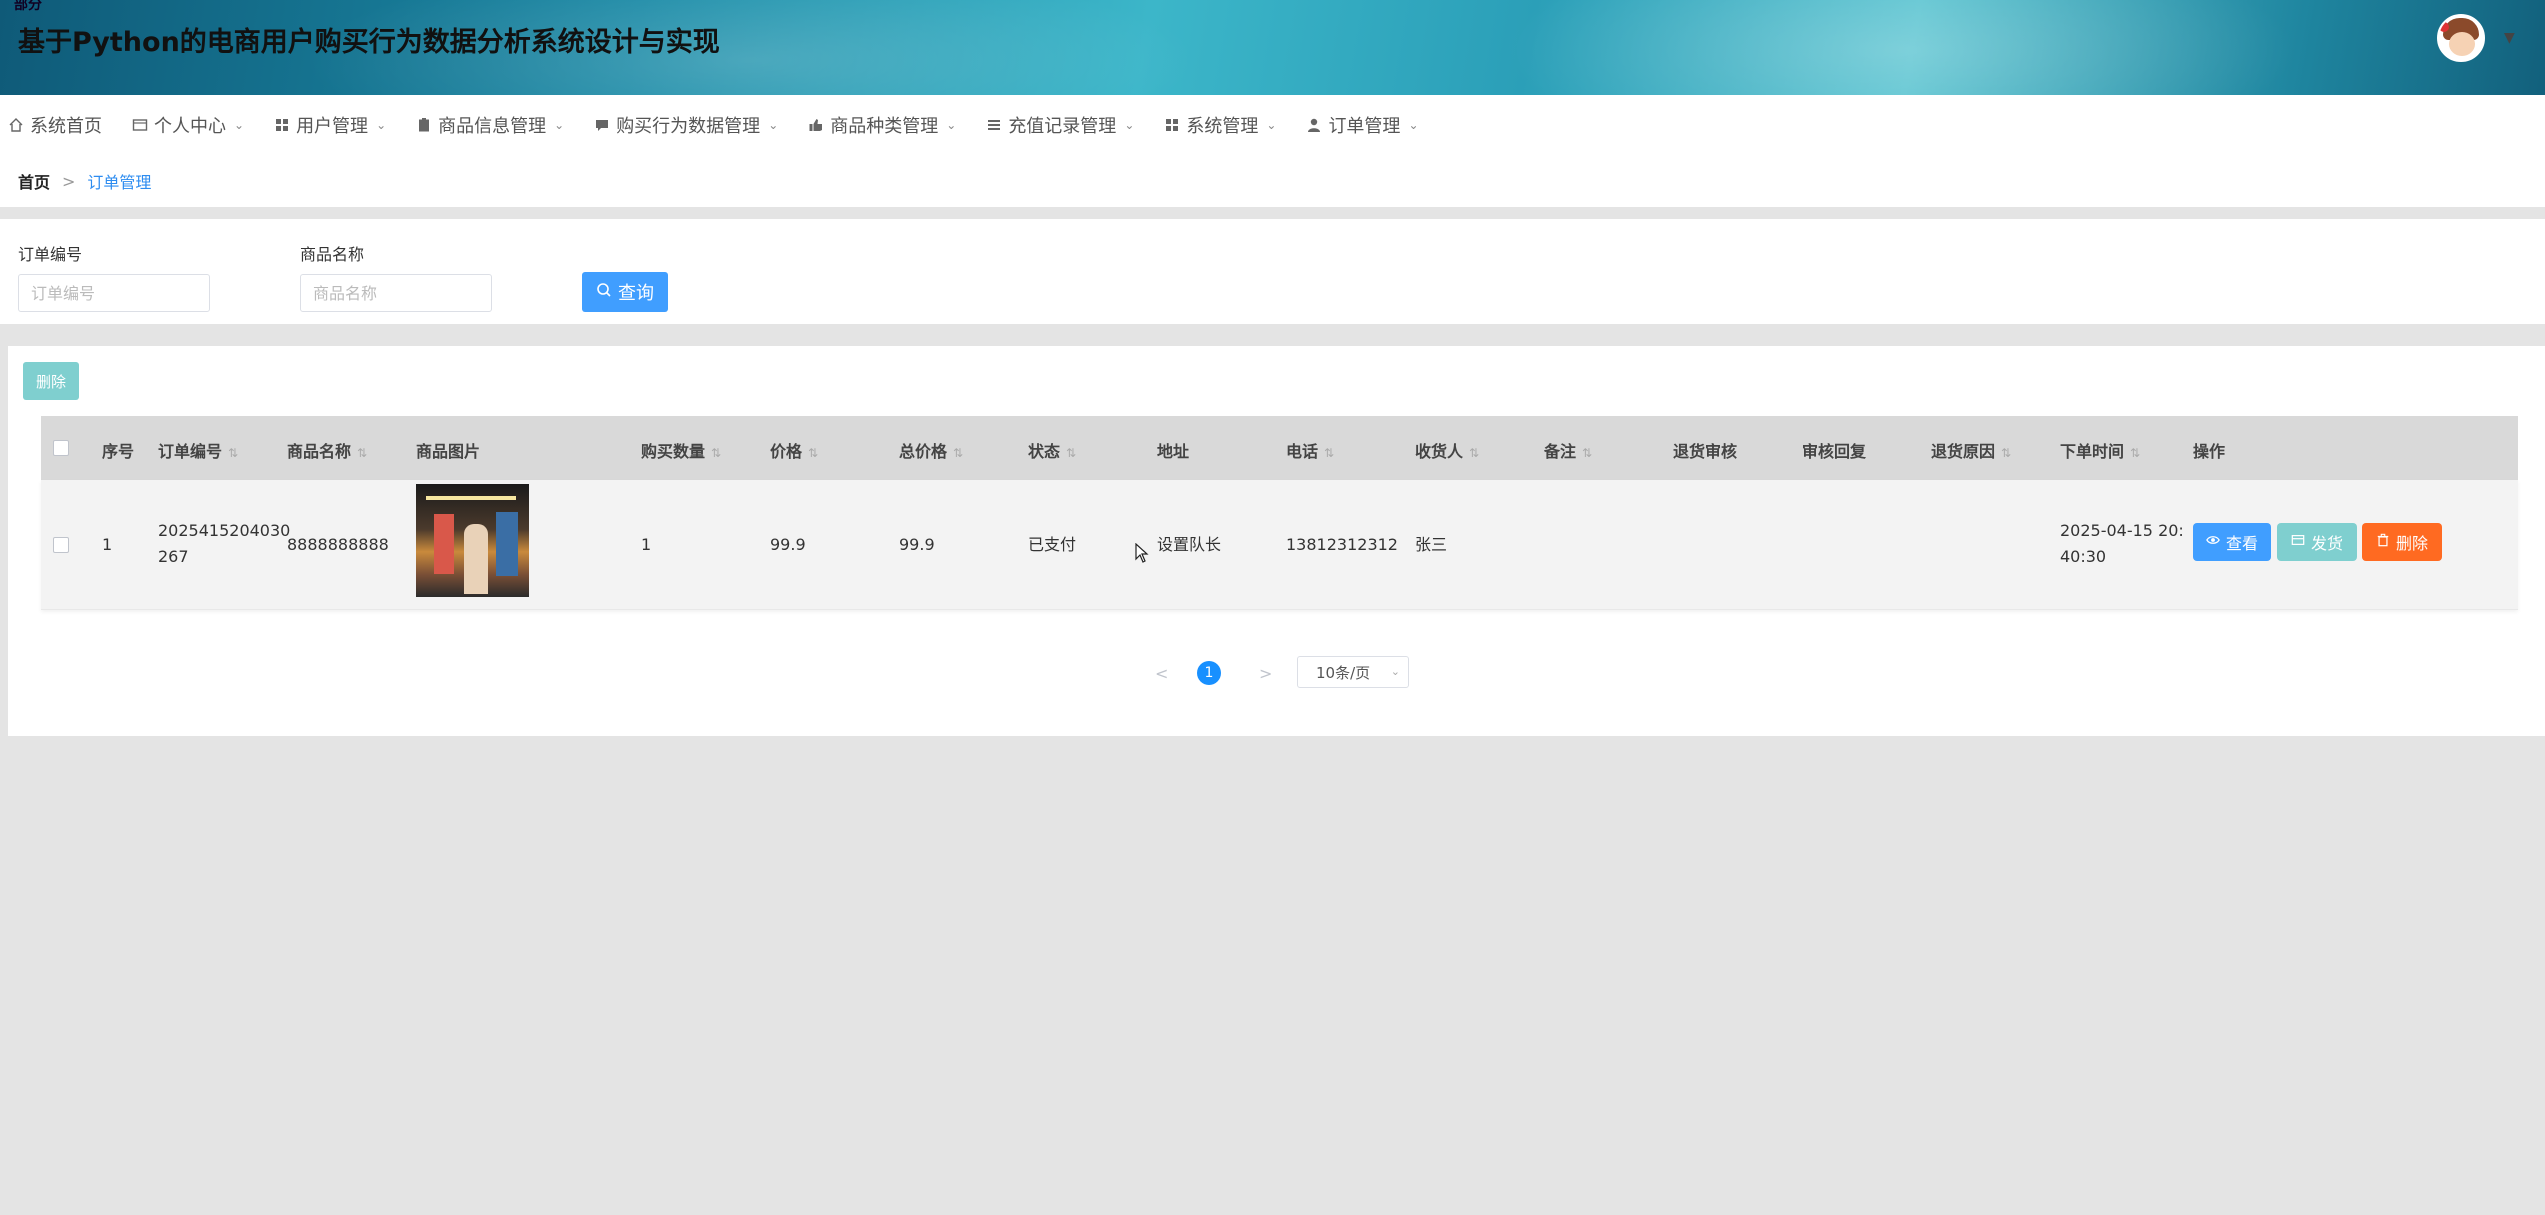 This screenshot has height=1215, width=2545. I want to click on page-size-value: 10条/页, so click(1343, 672).